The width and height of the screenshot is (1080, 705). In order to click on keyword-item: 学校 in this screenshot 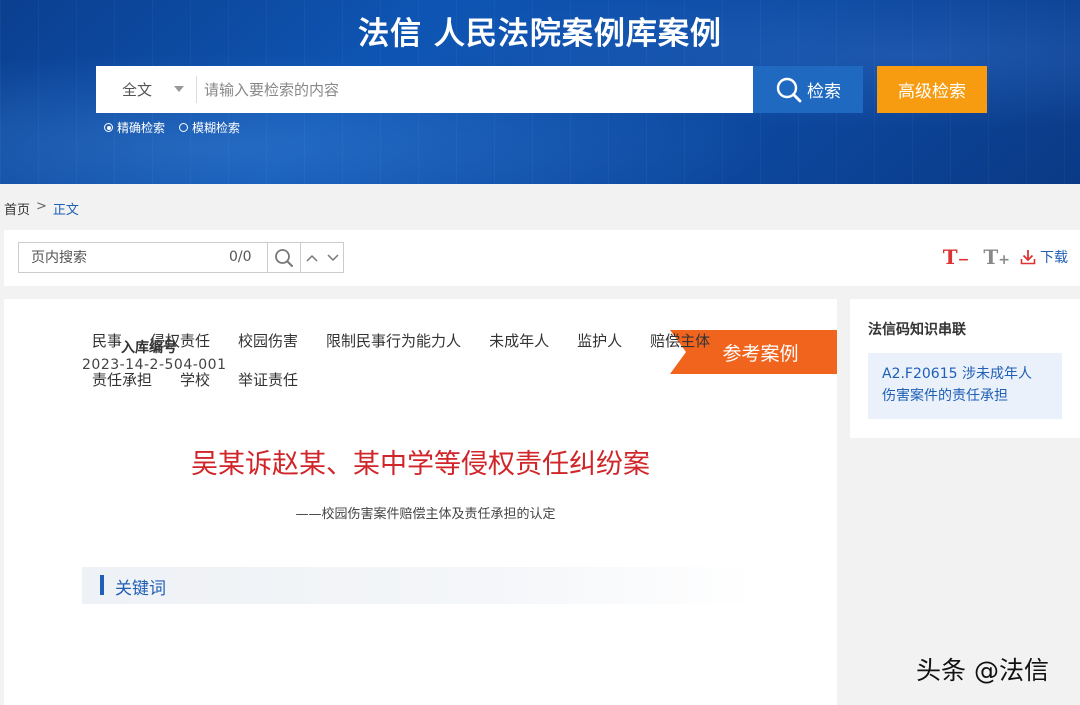, I will do `click(195, 388)`.